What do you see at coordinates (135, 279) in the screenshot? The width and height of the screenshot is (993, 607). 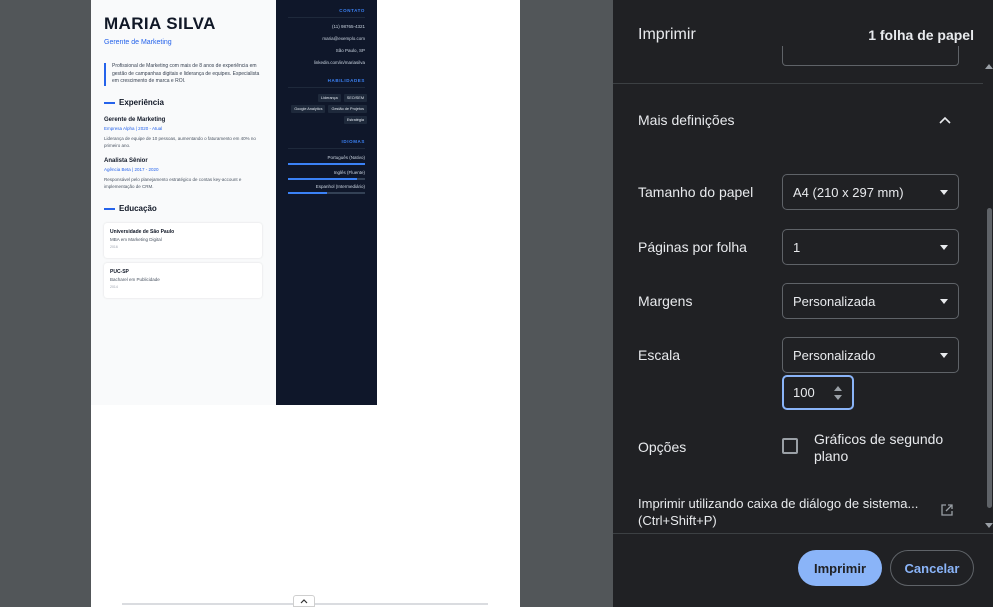 I see `education-degree: Bacharel em Publicidade` at bounding box center [135, 279].